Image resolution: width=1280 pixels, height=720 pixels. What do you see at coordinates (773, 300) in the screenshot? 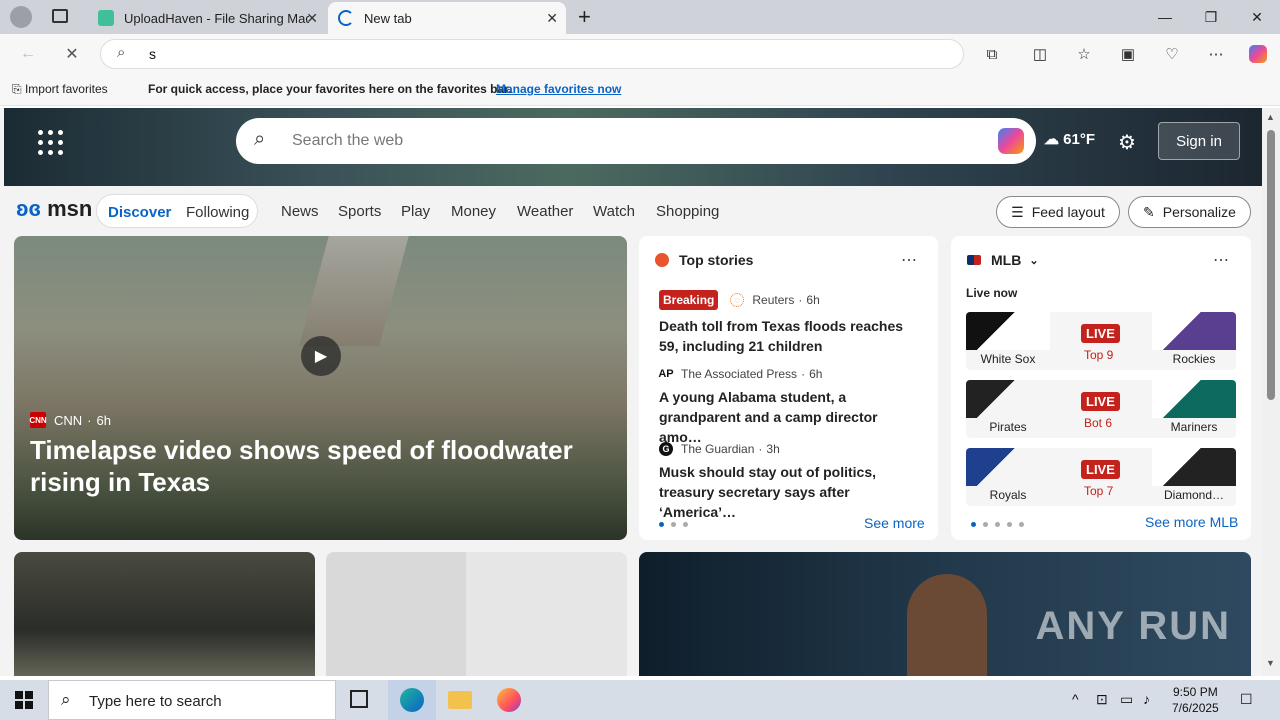
I see `source-name: Reuters` at bounding box center [773, 300].